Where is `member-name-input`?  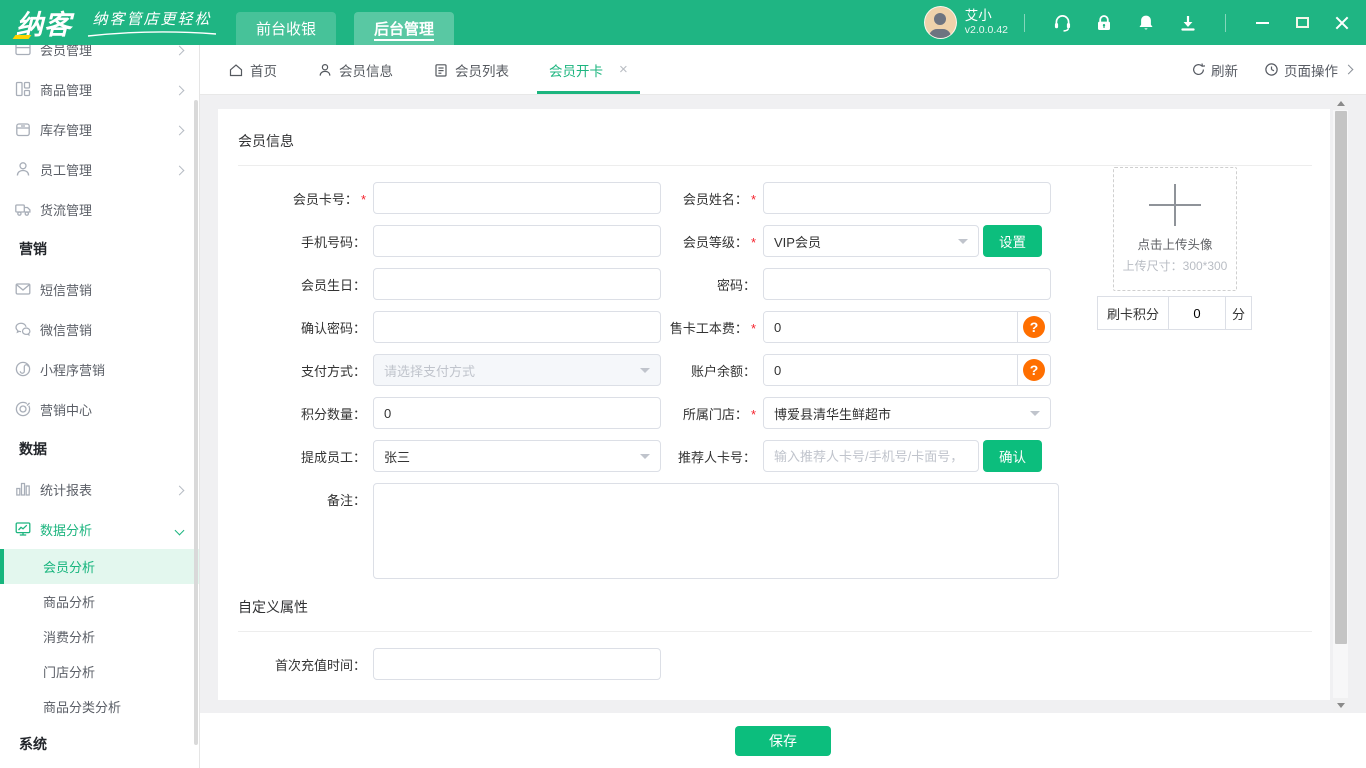 member-name-input is located at coordinates (907, 198).